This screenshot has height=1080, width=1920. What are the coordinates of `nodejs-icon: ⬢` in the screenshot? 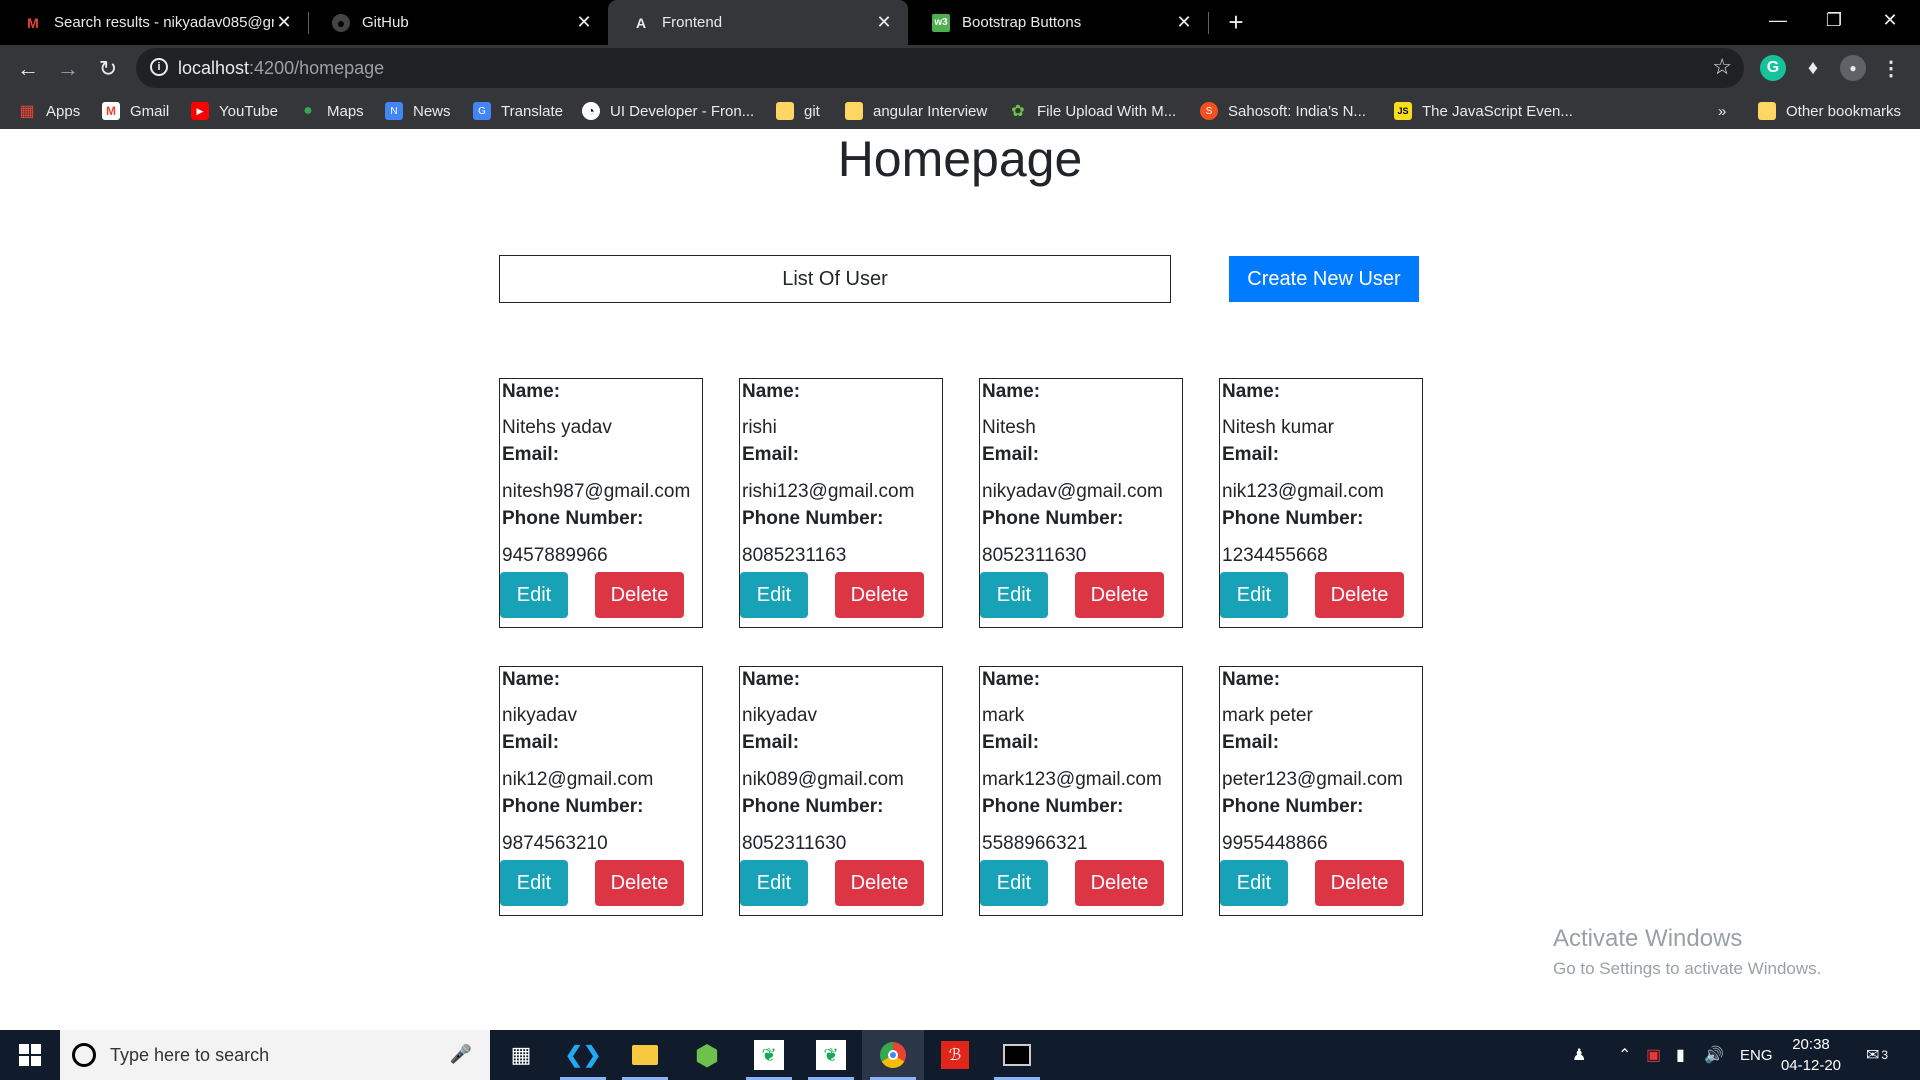 It's located at (707, 1055).